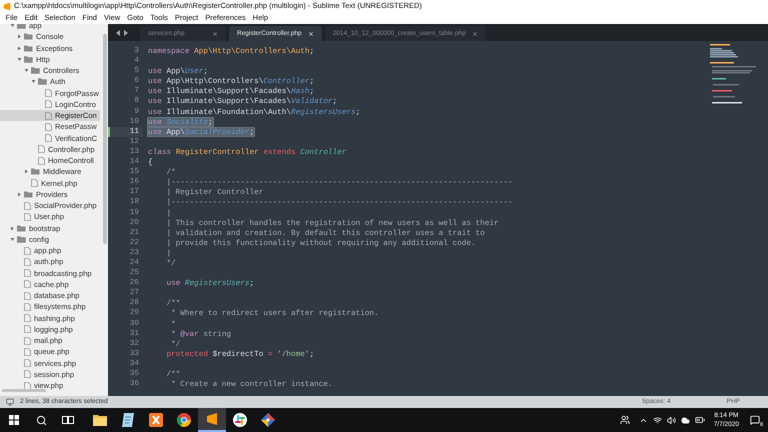 The width and height of the screenshot is (768, 432). What do you see at coordinates (625, 420) in the screenshot?
I see `people-icon` at bounding box center [625, 420].